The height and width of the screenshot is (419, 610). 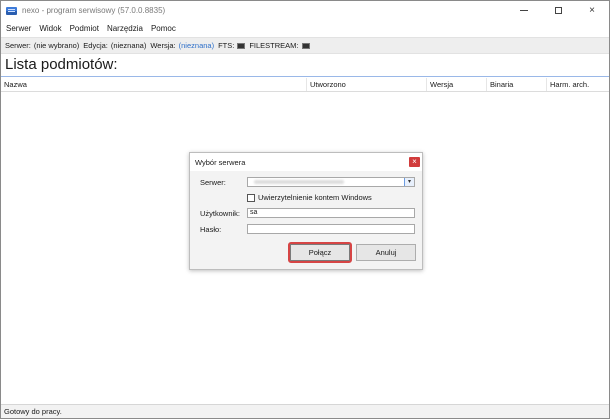 I want to click on info-fts: FTS:, so click(x=232, y=45).